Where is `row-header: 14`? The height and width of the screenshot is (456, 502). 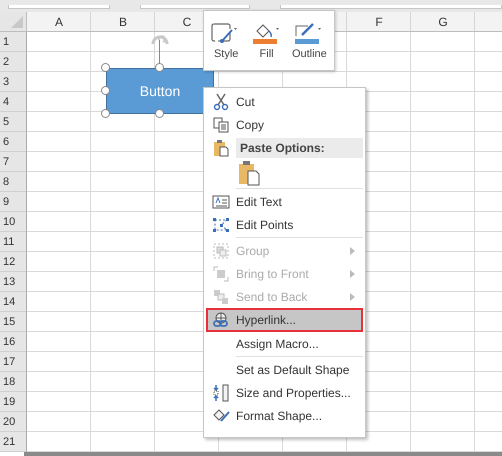 row-header: 14 is located at coordinates (9, 302).